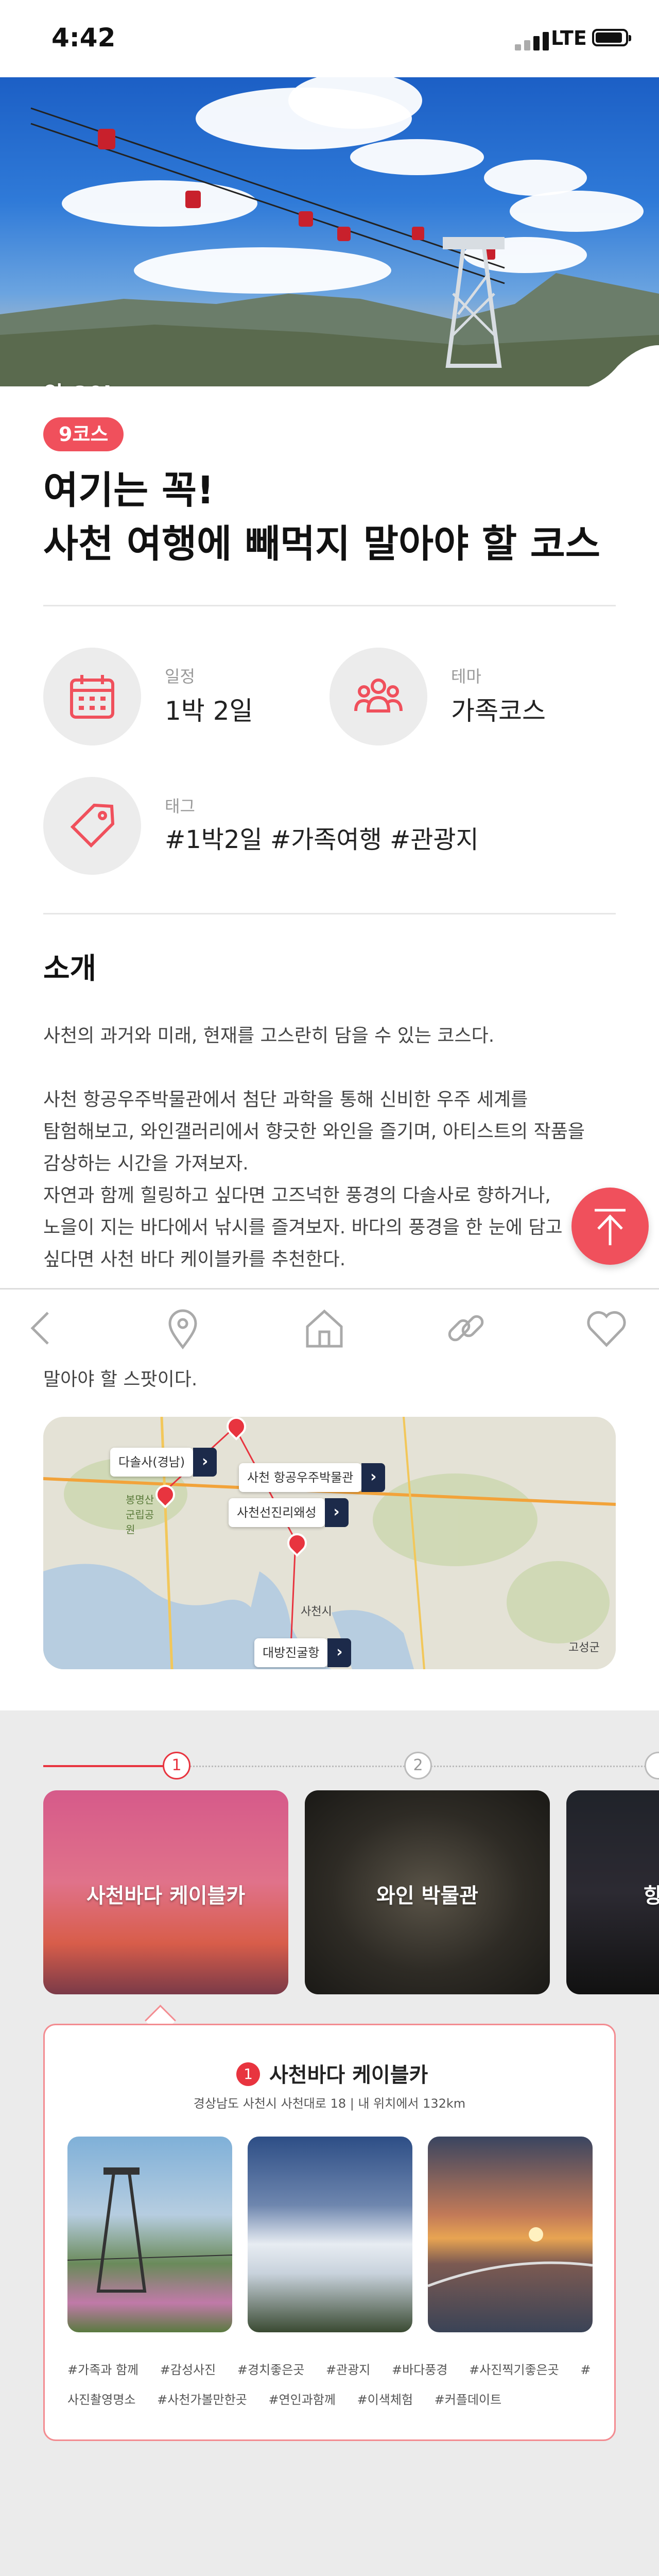  Describe the element at coordinates (92, 696) in the screenshot. I see `calendar-icon` at that location.